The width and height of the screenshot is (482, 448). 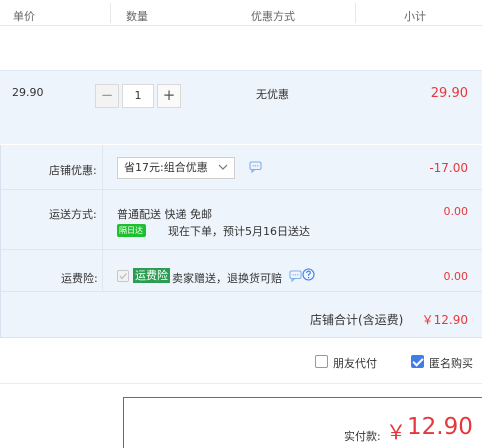 What do you see at coordinates (321, 361) in the screenshot?
I see `friend-pay-checkbox` at bounding box center [321, 361].